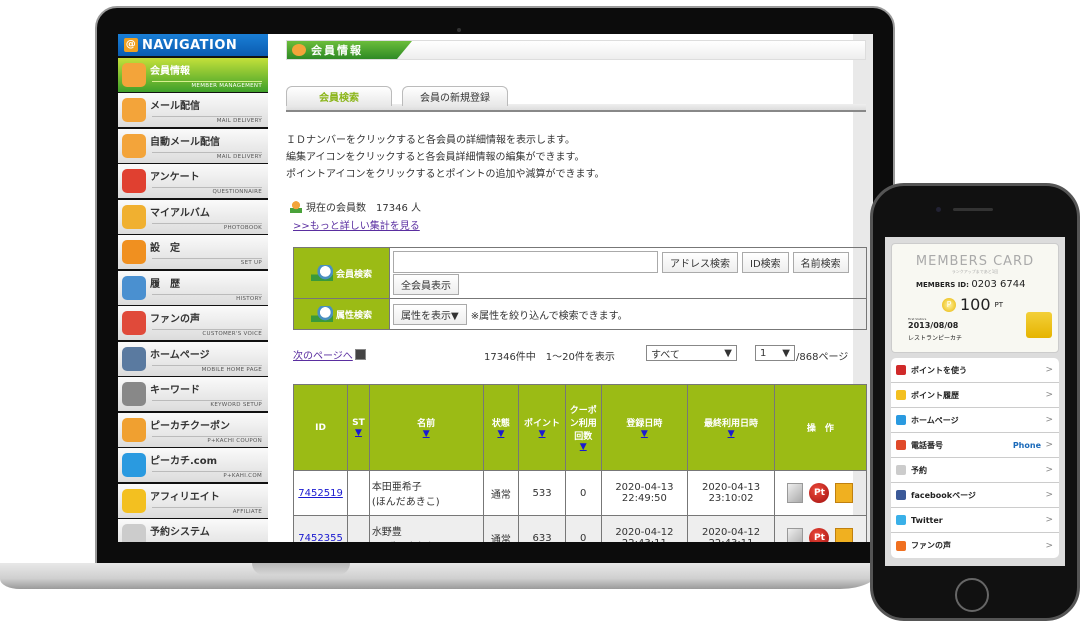  What do you see at coordinates (765, 262) in the screenshot?
I see `id-search-button: ID検索` at bounding box center [765, 262].